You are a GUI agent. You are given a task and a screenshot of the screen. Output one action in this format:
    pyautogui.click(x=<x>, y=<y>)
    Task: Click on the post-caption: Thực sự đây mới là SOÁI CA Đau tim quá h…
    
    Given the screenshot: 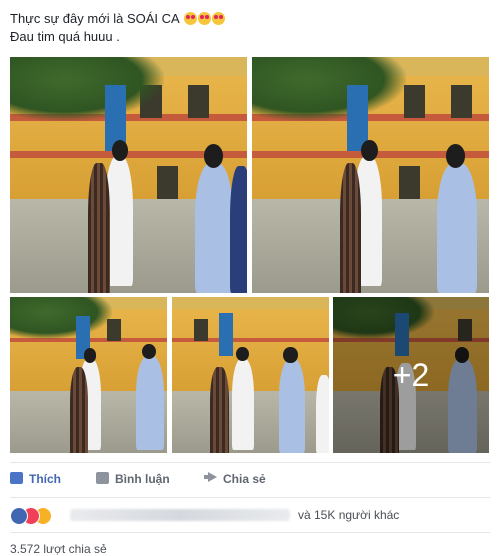 What is the action you would take?
    pyautogui.click(x=117, y=28)
    